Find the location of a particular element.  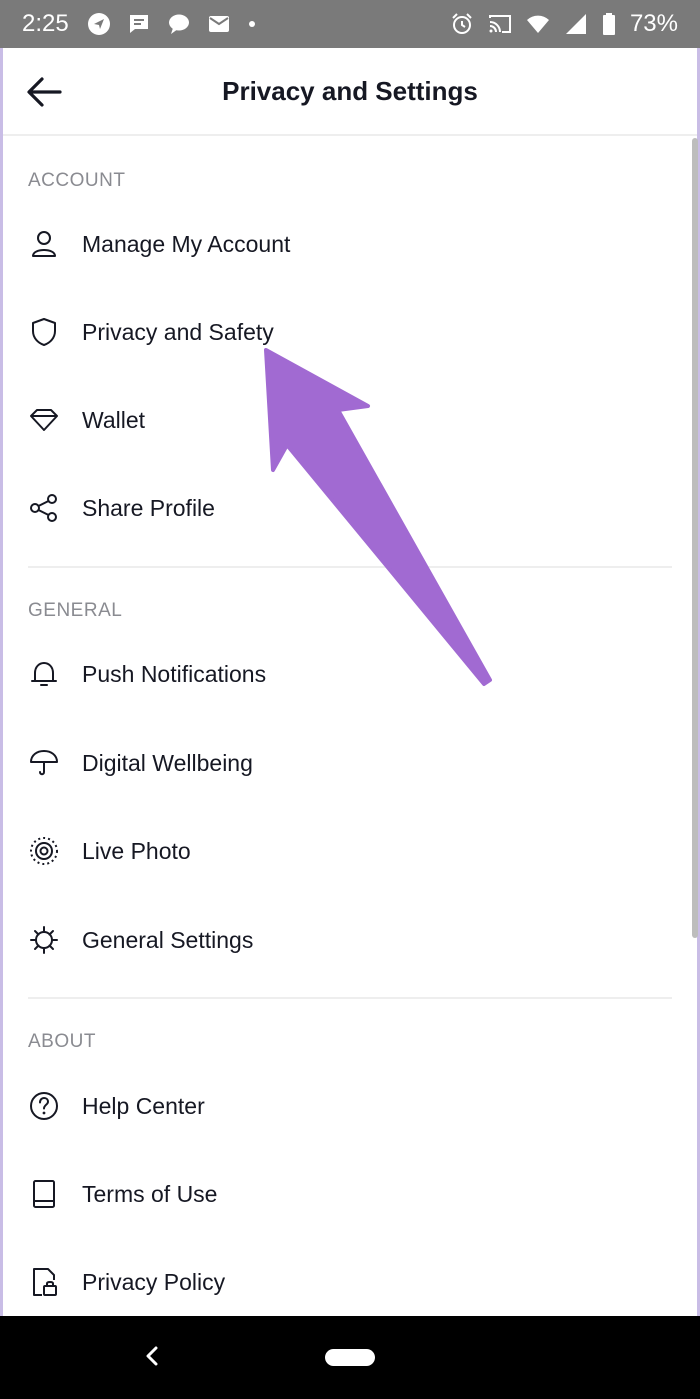

arrow-left-icon is located at coordinates (44, 92).